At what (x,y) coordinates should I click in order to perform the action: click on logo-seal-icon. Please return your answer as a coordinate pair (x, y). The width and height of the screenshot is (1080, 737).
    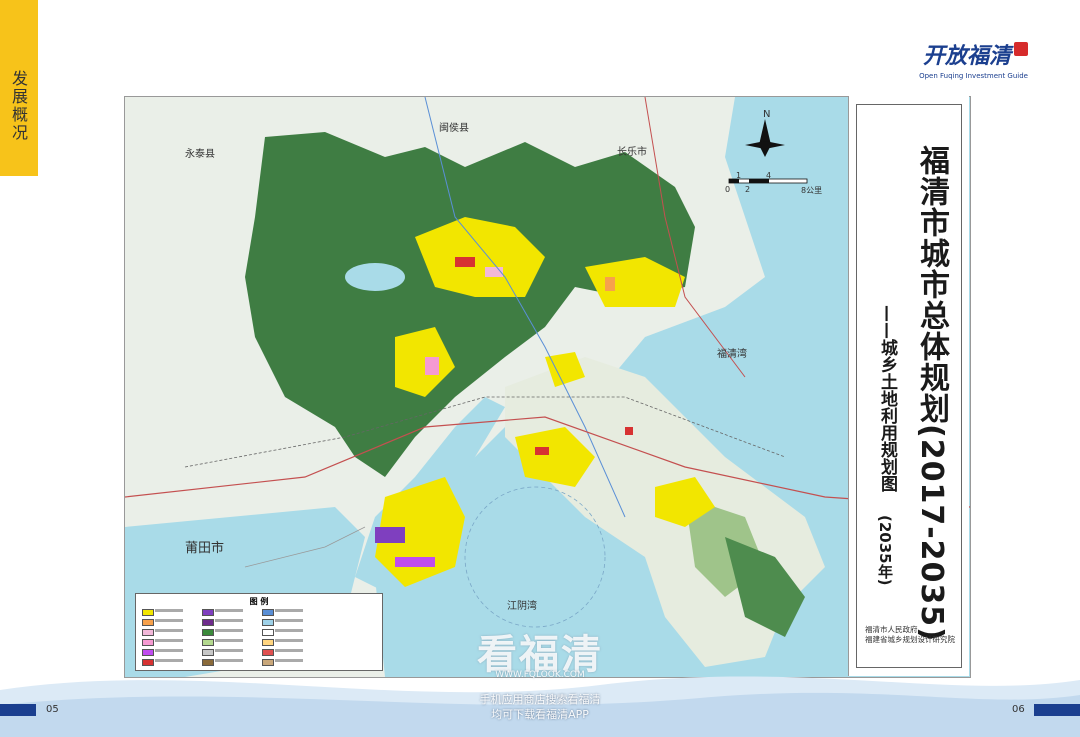
    Looking at the image, I should click on (1021, 49).